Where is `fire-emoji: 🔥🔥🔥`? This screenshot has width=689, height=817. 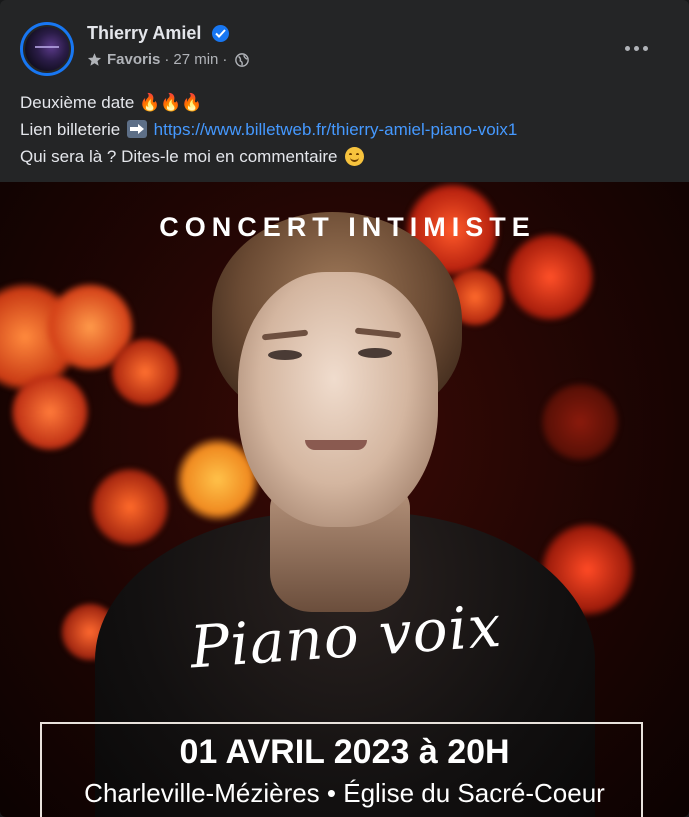 fire-emoji: 🔥🔥🔥 is located at coordinates (171, 102).